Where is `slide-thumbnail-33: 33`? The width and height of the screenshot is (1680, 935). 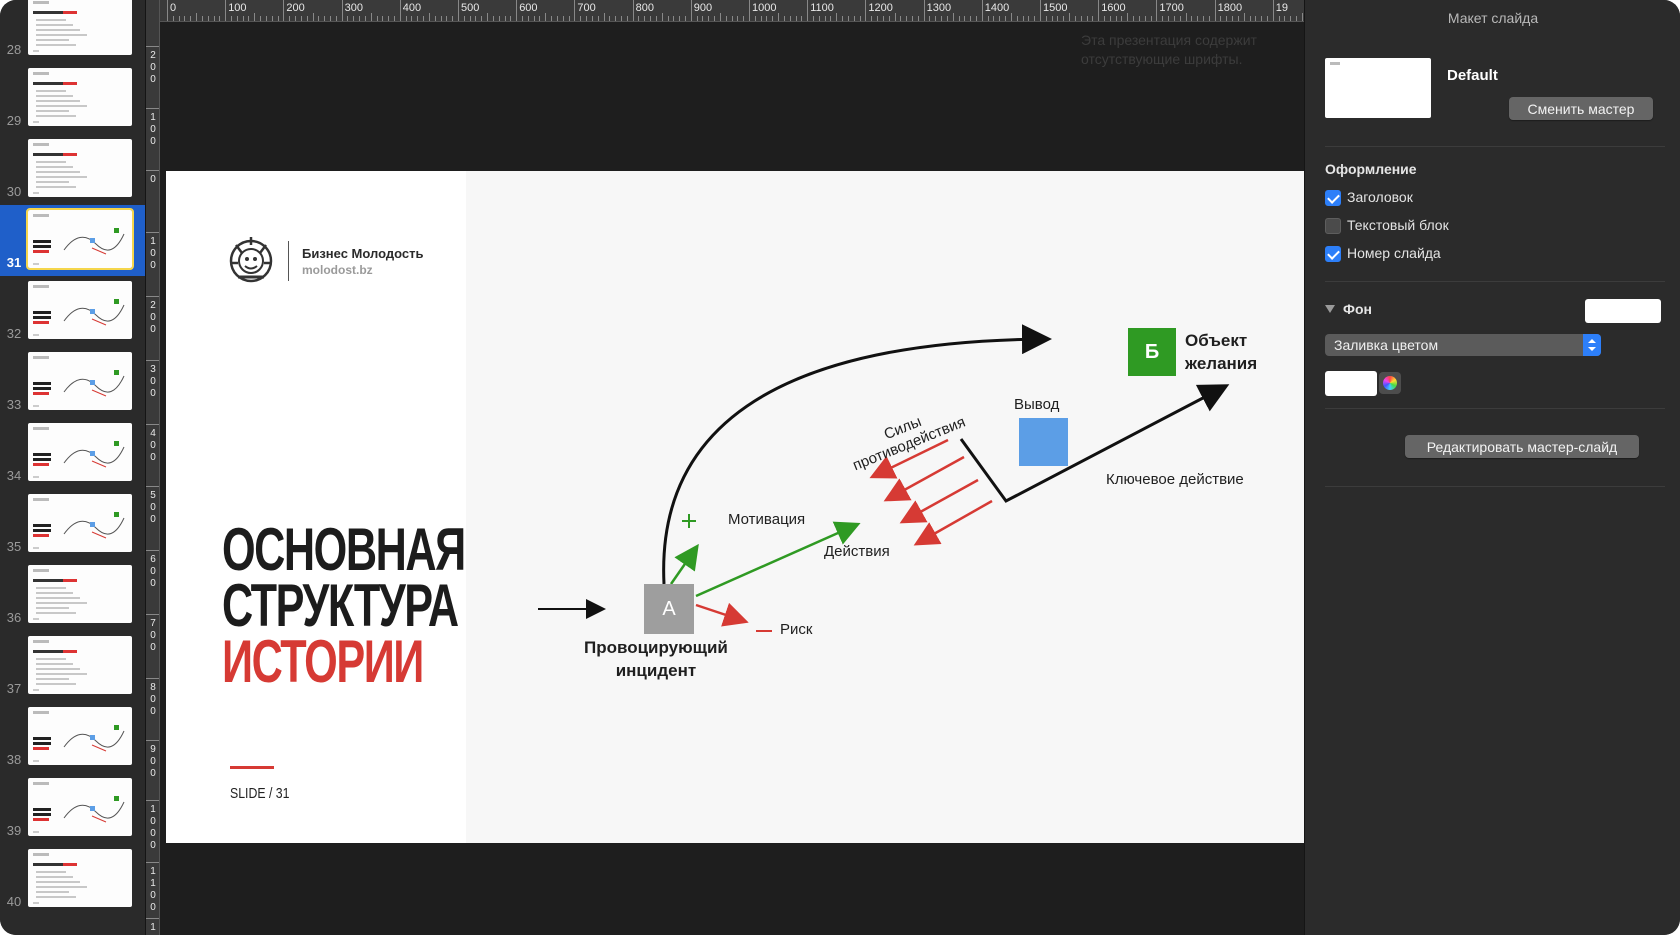
slide-thumbnail-33: 33 is located at coordinates (72, 382).